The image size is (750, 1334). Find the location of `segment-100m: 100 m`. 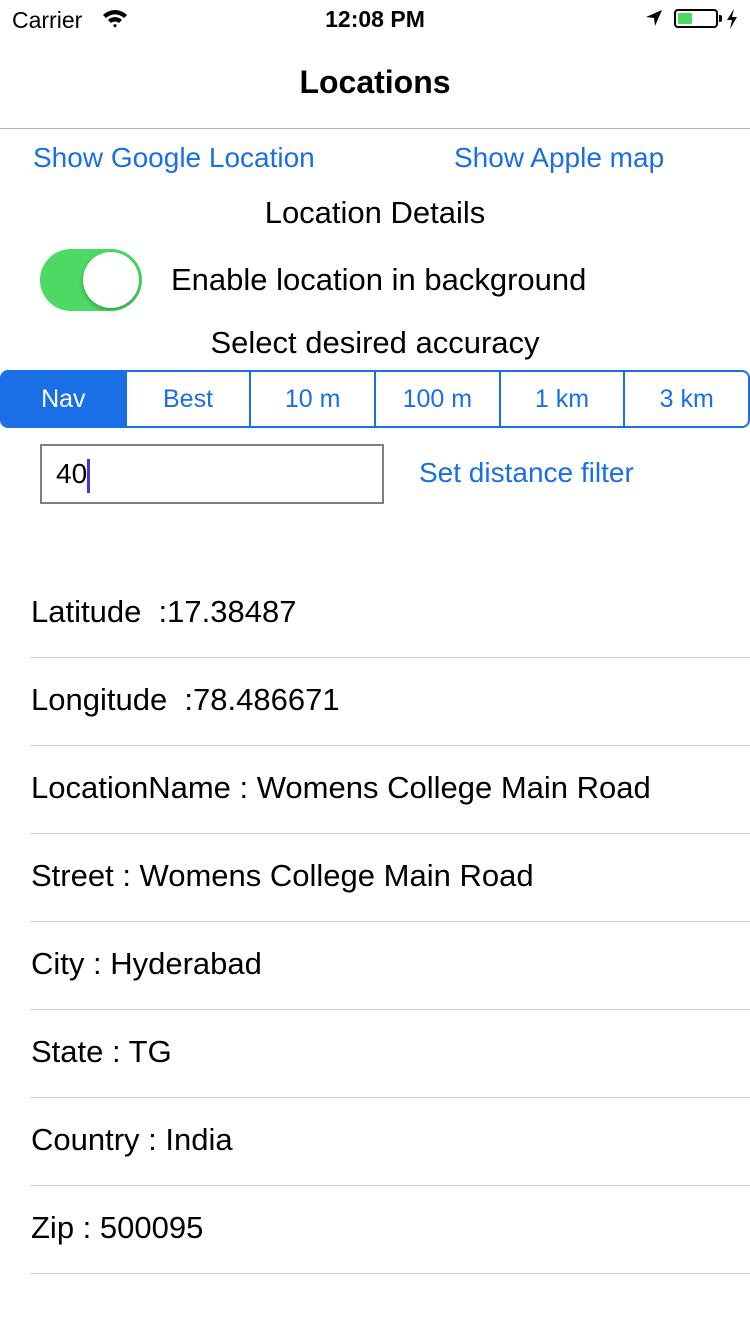

segment-100m: 100 m is located at coordinates (436, 399).